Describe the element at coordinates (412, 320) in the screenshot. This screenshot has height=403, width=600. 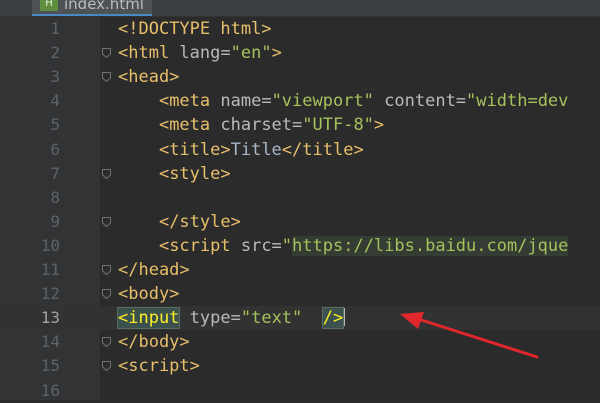
I see `arrow-head` at that location.